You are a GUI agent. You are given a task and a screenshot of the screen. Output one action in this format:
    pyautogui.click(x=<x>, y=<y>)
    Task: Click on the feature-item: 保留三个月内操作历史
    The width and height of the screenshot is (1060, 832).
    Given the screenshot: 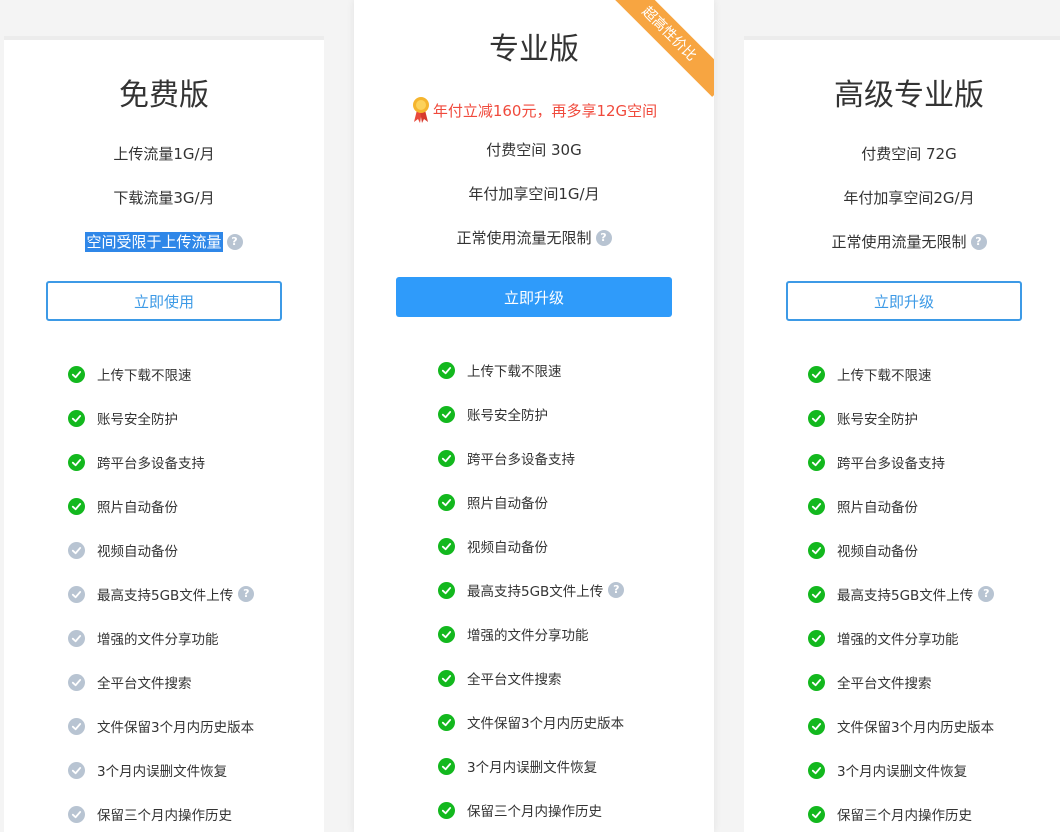 What is the action you would take?
    pyautogui.click(x=901, y=812)
    